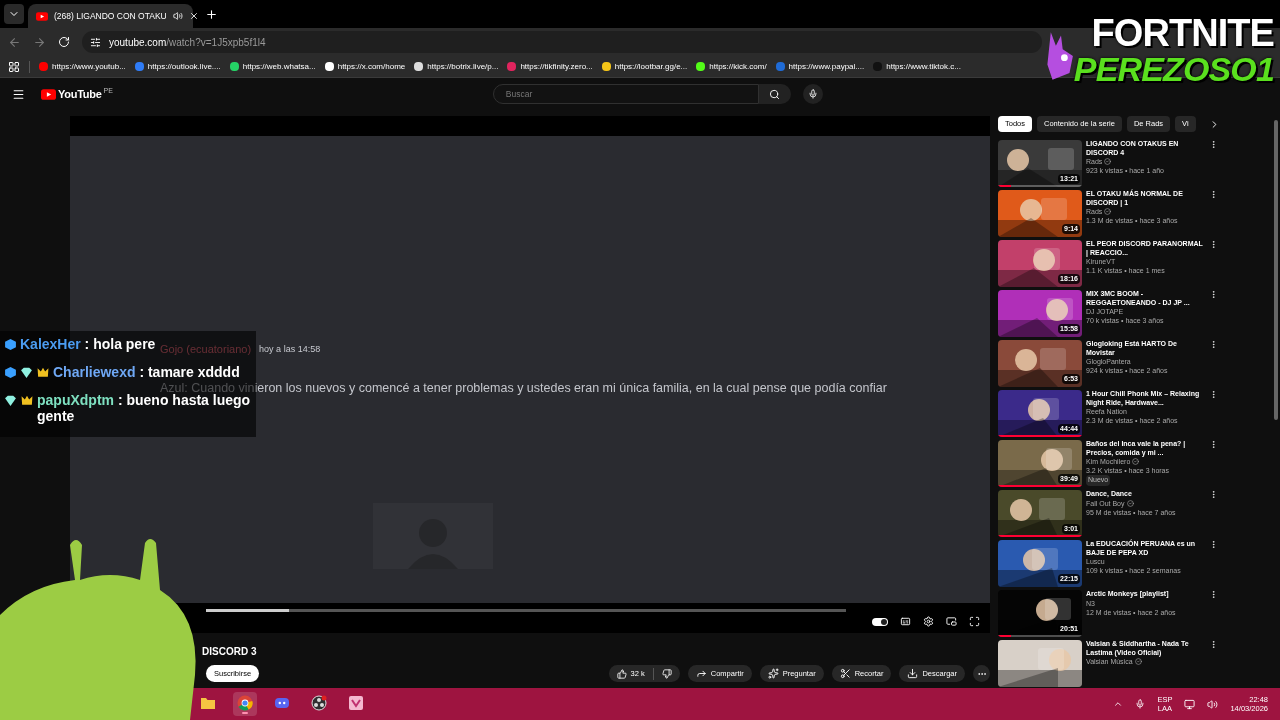 Image resolution: width=1280 pixels, height=720 pixels. What do you see at coordinates (64, 42) in the screenshot?
I see `reload-button` at bounding box center [64, 42].